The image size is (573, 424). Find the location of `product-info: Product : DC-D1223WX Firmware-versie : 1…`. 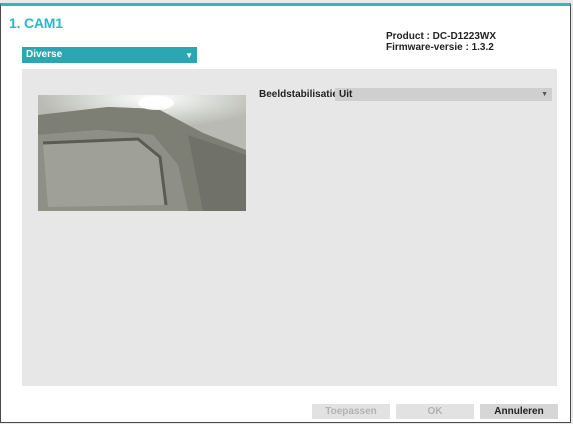

product-info: Product : DC-D1223WX Firmware-versie : 1… is located at coordinates (441, 42).